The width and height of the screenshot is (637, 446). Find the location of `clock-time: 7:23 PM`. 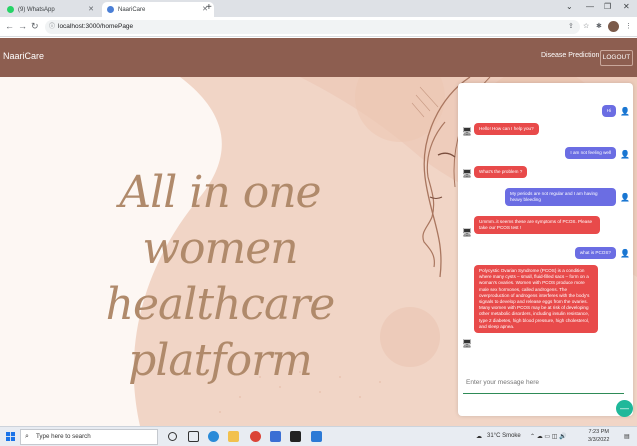

clock-time: 7:23 PM is located at coordinates (598, 432).